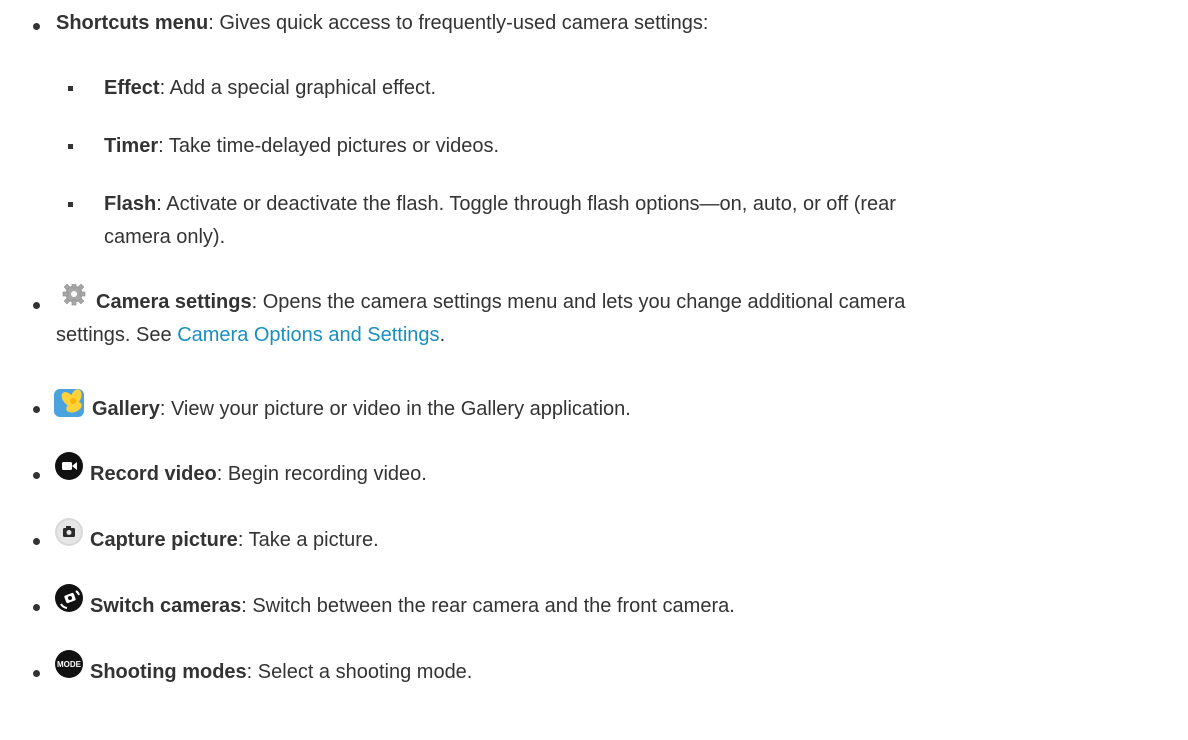 The width and height of the screenshot is (1188, 740). What do you see at coordinates (442, 335) in the screenshot?
I see `link-period: .` at bounding box center [442, 335].